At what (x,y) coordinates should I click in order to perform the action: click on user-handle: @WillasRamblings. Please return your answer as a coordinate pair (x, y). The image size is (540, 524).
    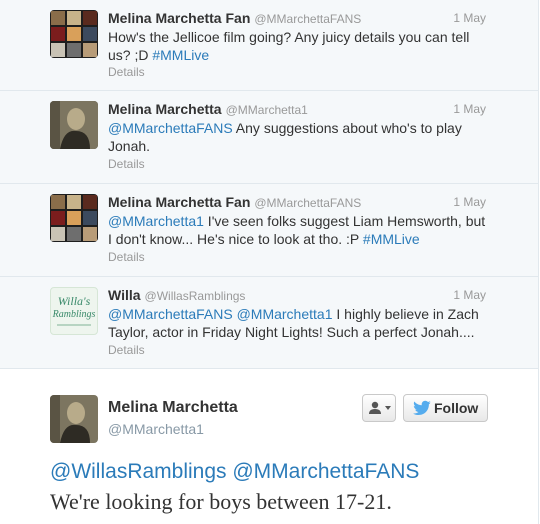
    Looking at the image, I should click on (195, 296).